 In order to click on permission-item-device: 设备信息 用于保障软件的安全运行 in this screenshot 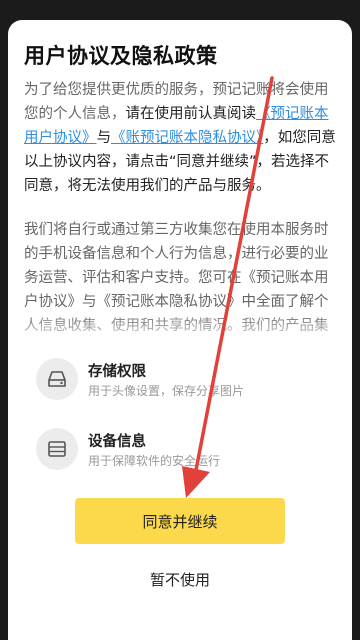, I will do `click(186, 450)`.